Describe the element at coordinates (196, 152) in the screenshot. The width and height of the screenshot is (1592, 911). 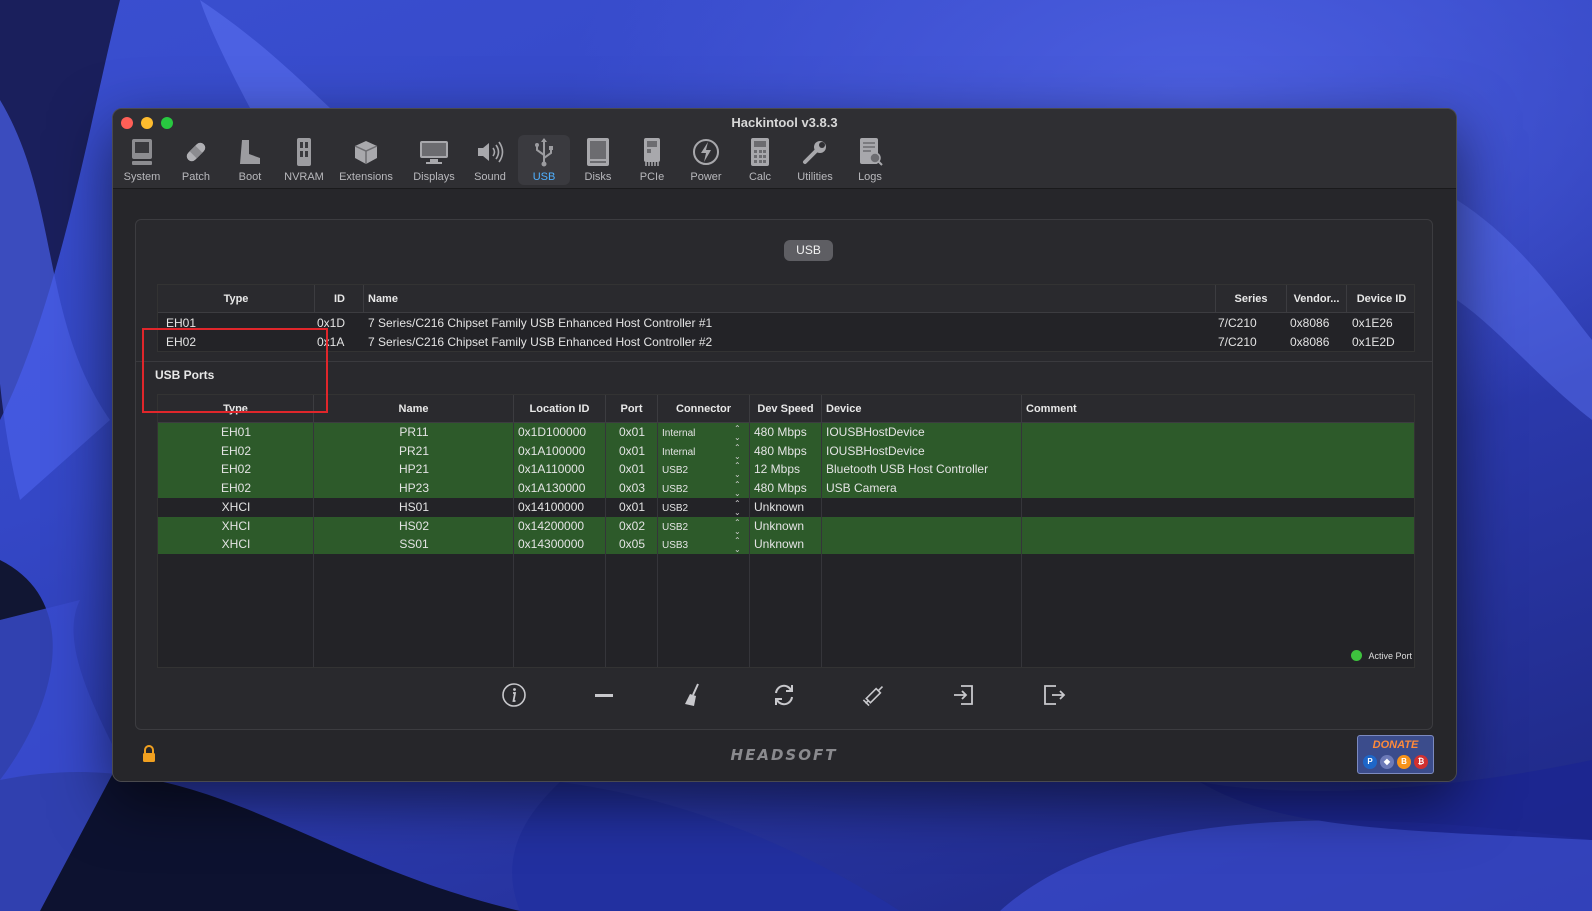
I see `patch-icon` at that location.